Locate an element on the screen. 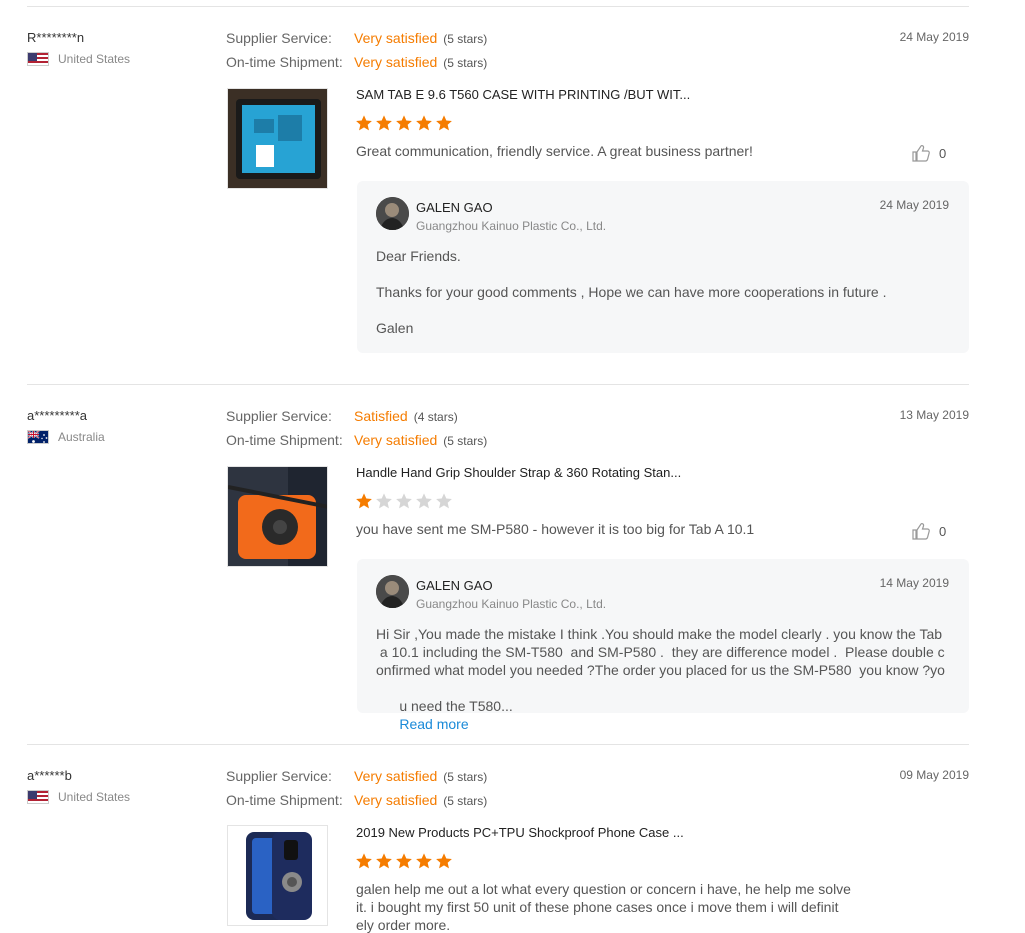  review-text-line: ely order more. is located at coordinates (403, 925).